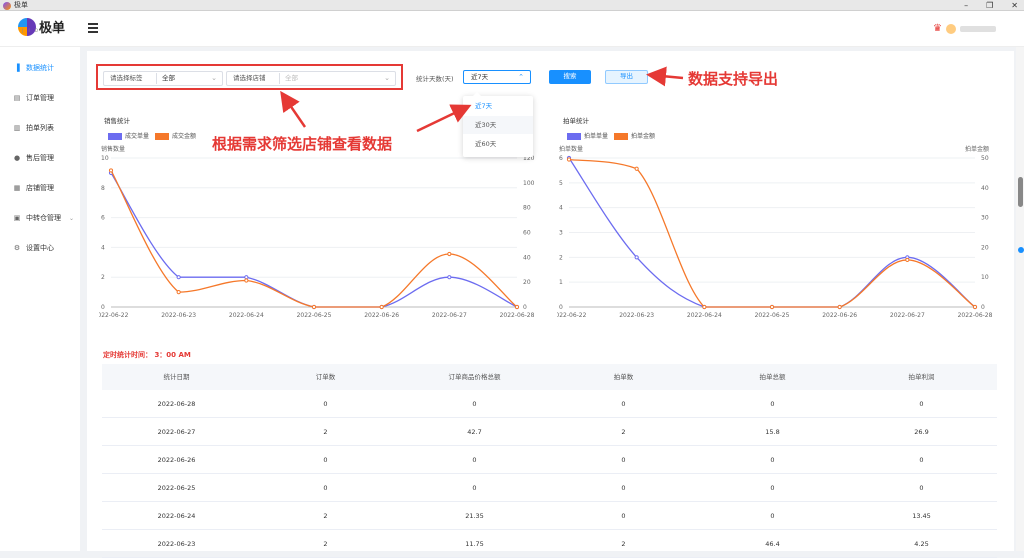 This screenshot has height=558, width=1024. What do you see at coordinates (498, 144) in the screenshot?
I see `days-option-60: 近60天` at bounding box center [498, 144].